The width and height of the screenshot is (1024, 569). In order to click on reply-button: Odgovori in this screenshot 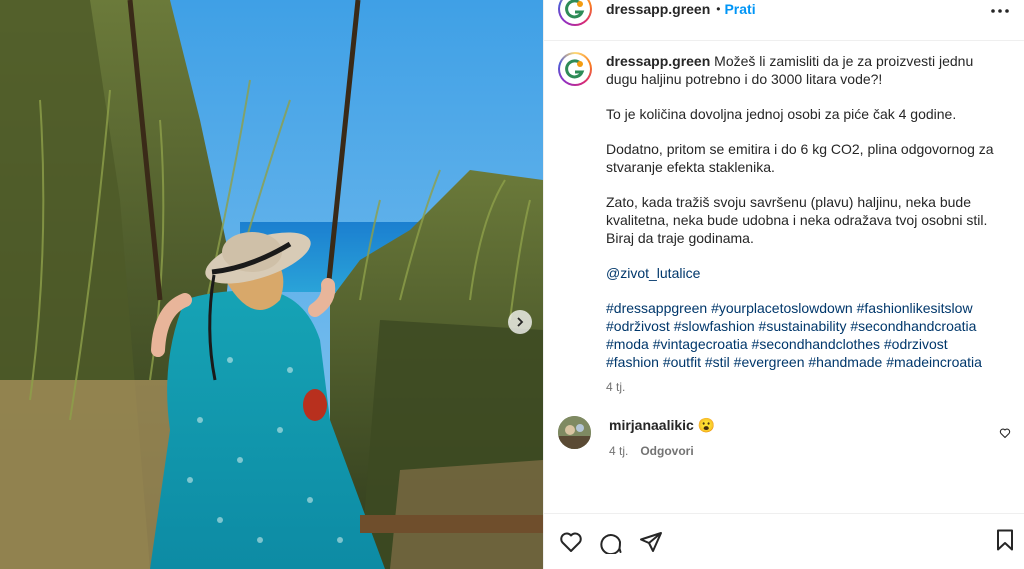, I will do `click(666, 451)`.